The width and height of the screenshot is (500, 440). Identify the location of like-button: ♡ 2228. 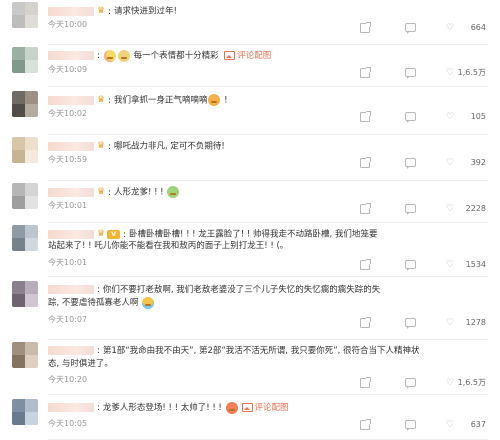
(466, 209).